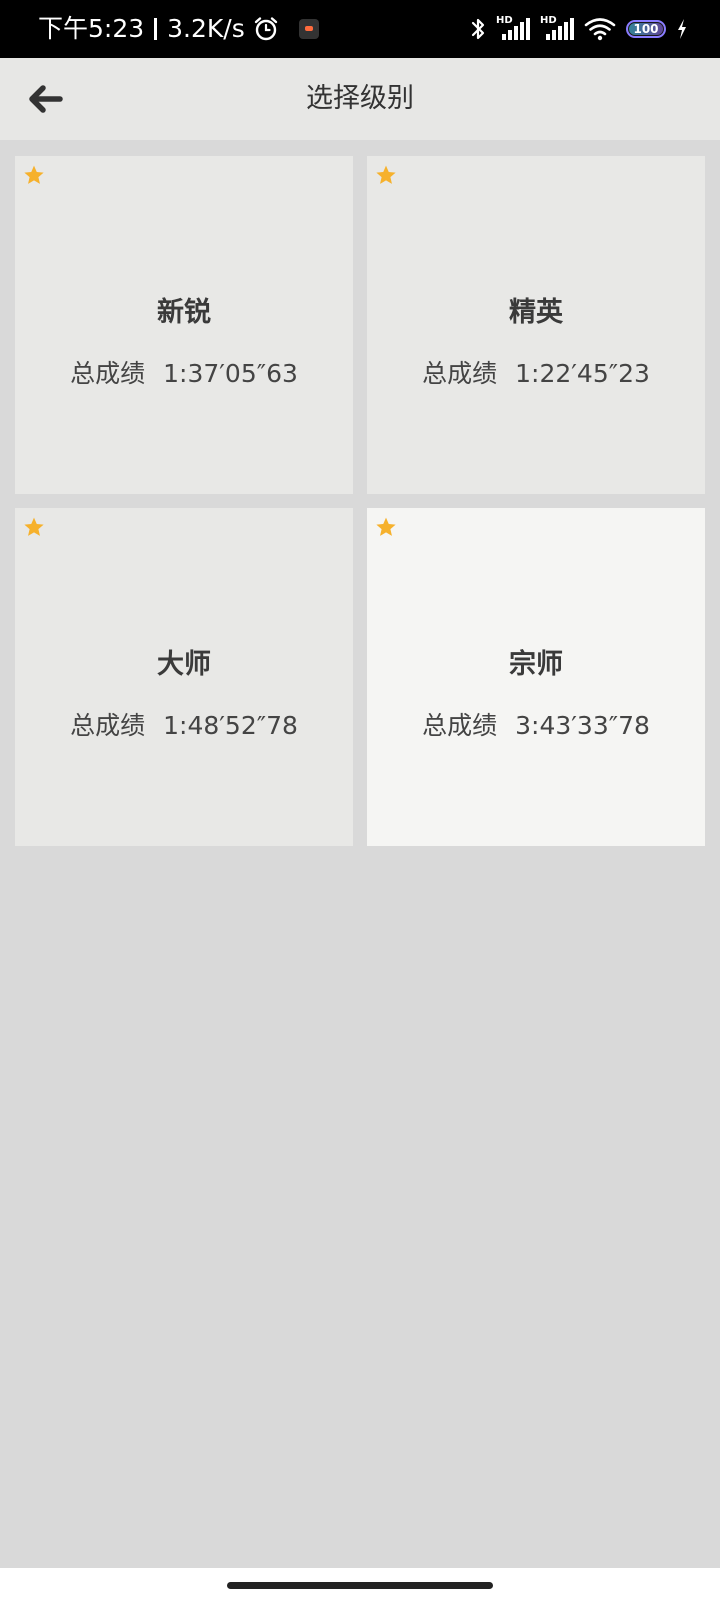  I want to click on battery-indicator: 100, so click(646, 29).